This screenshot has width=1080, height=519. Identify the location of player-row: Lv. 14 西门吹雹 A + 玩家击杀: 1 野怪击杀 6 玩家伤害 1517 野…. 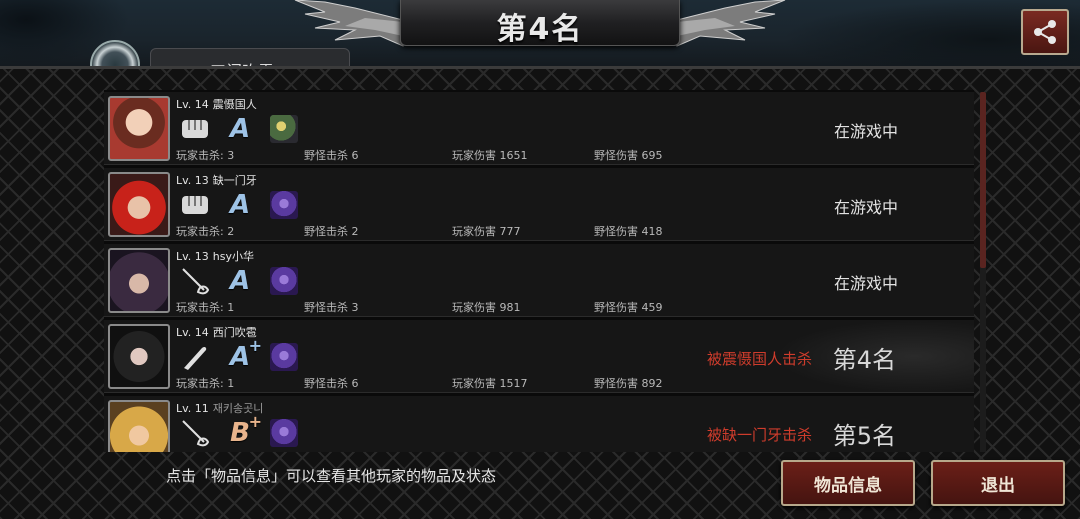
(539, 356).